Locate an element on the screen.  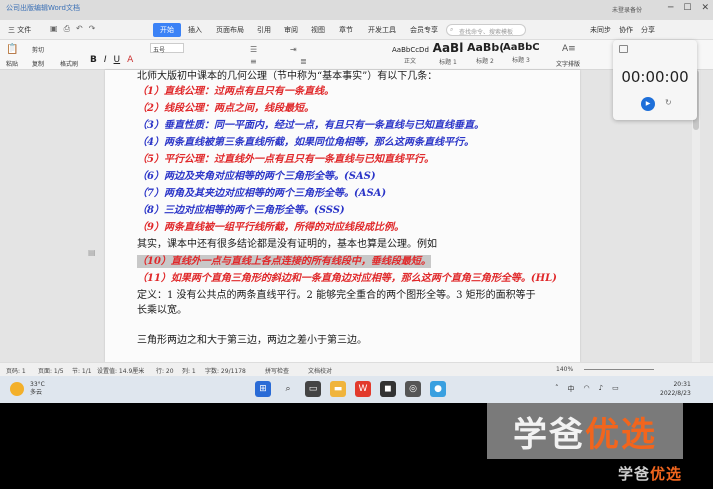
style-normal: AaBbCcDd 正文 is located at coordinates (410, 54).